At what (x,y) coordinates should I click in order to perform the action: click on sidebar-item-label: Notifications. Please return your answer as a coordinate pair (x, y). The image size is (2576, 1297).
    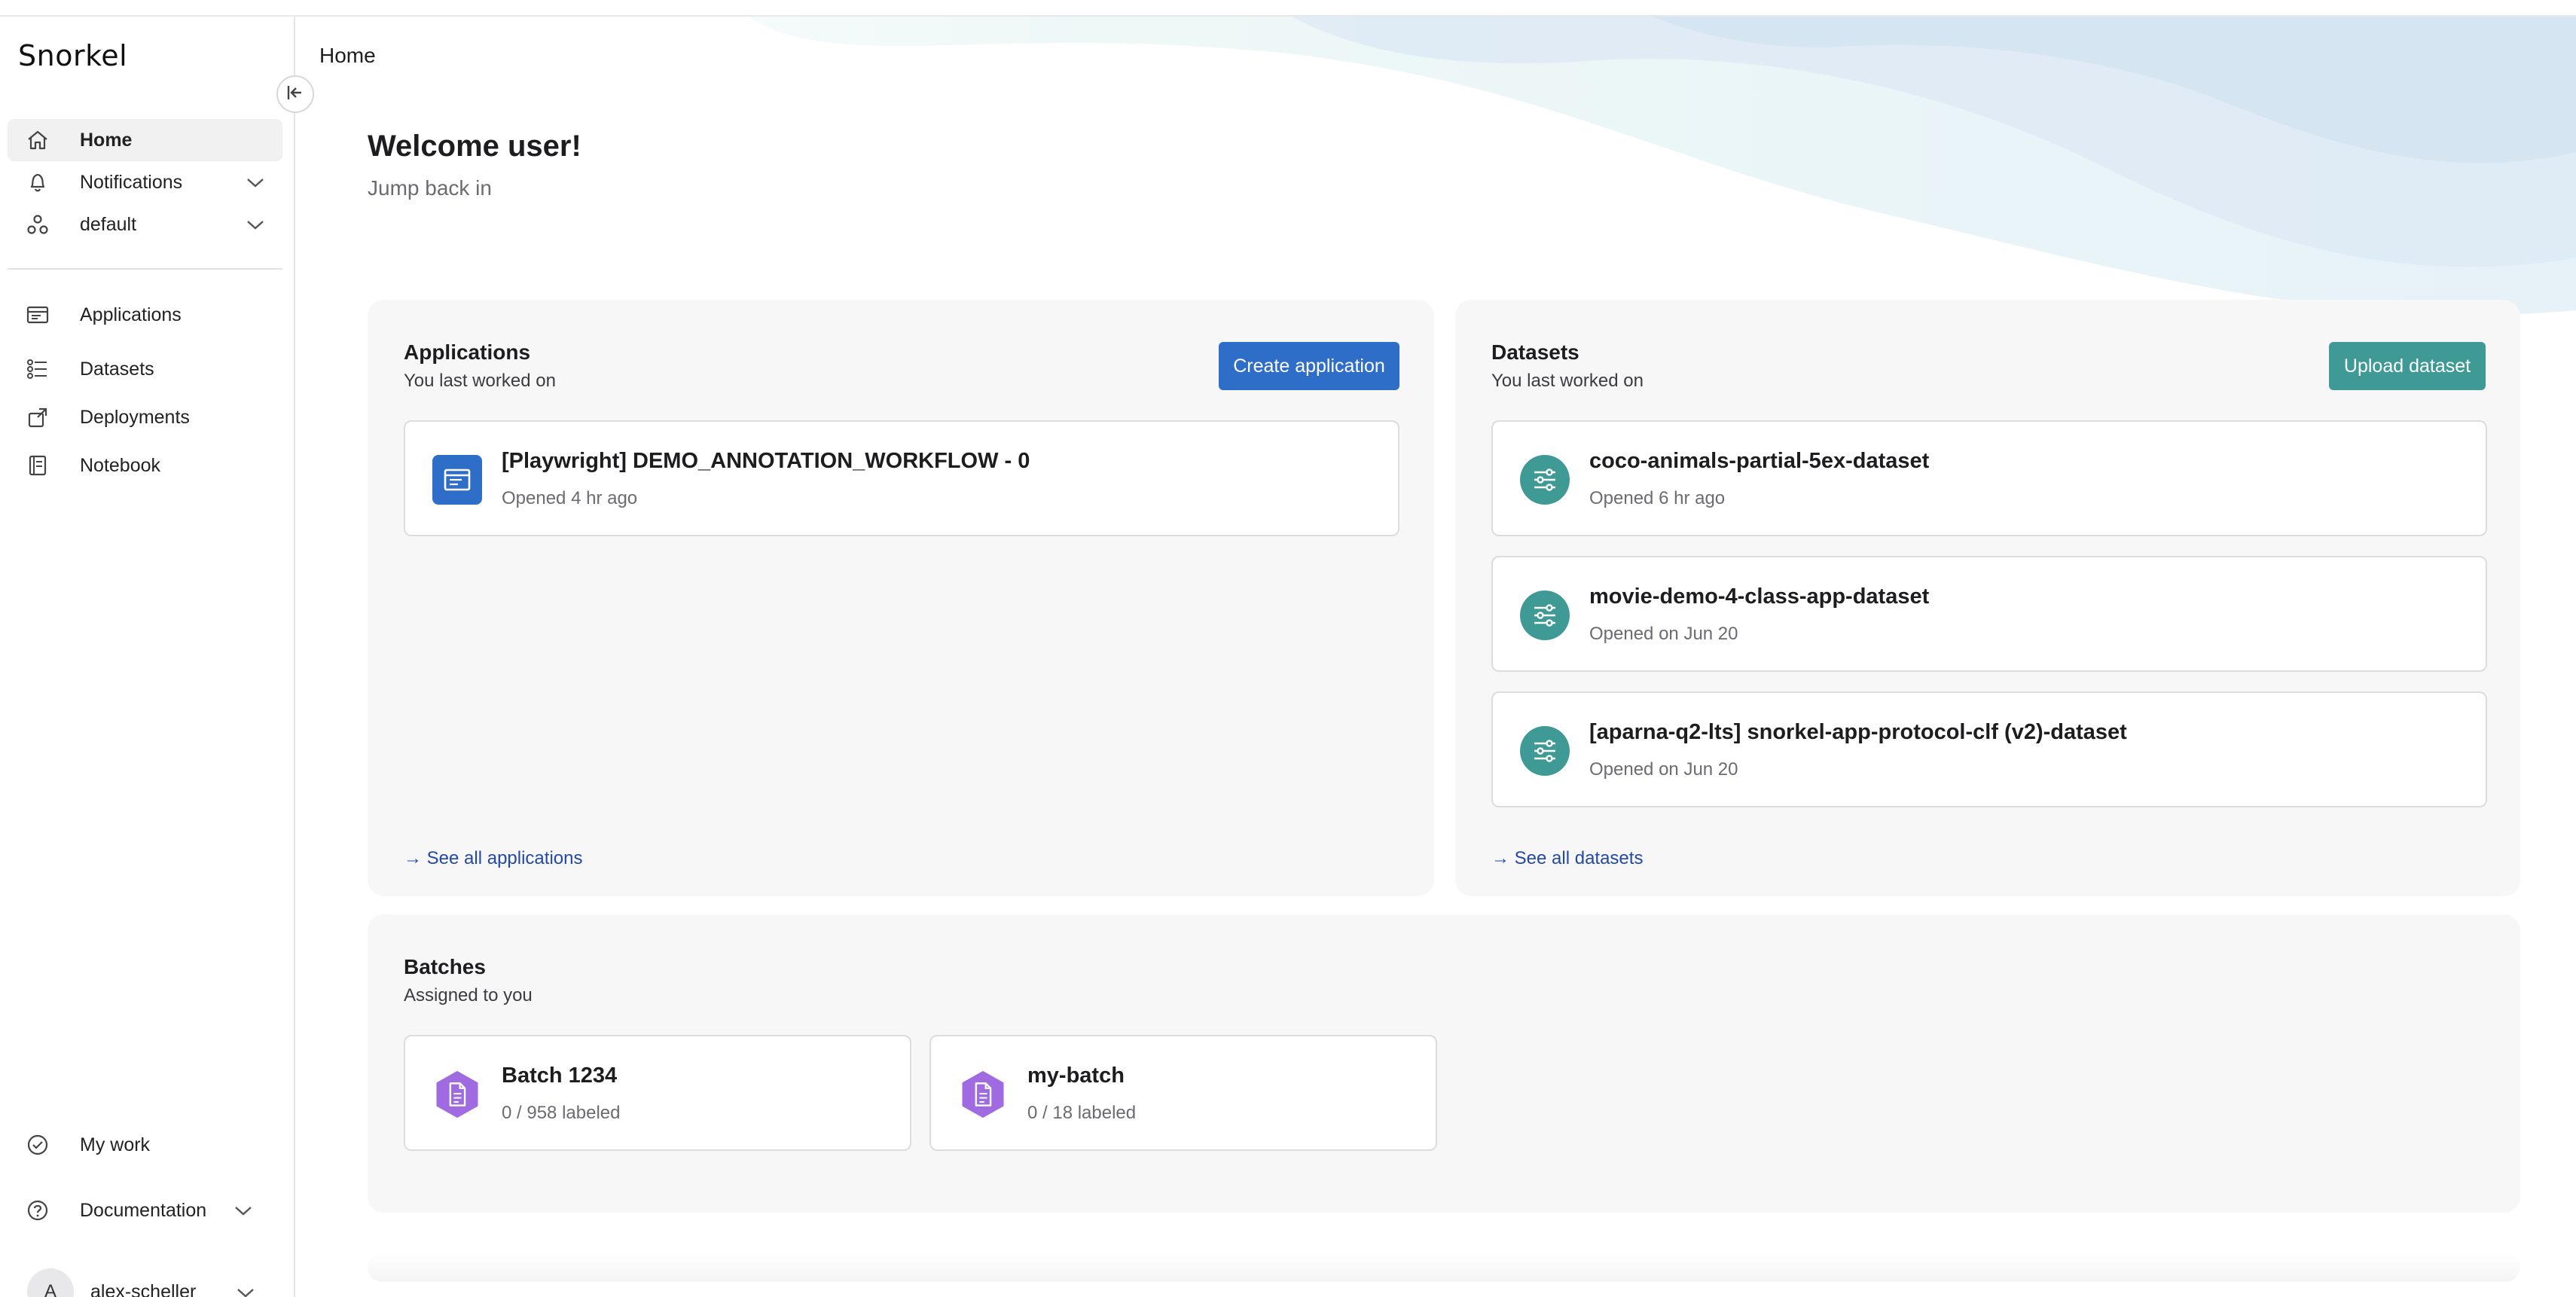
    Looking at the image, I should click on (132, 182).